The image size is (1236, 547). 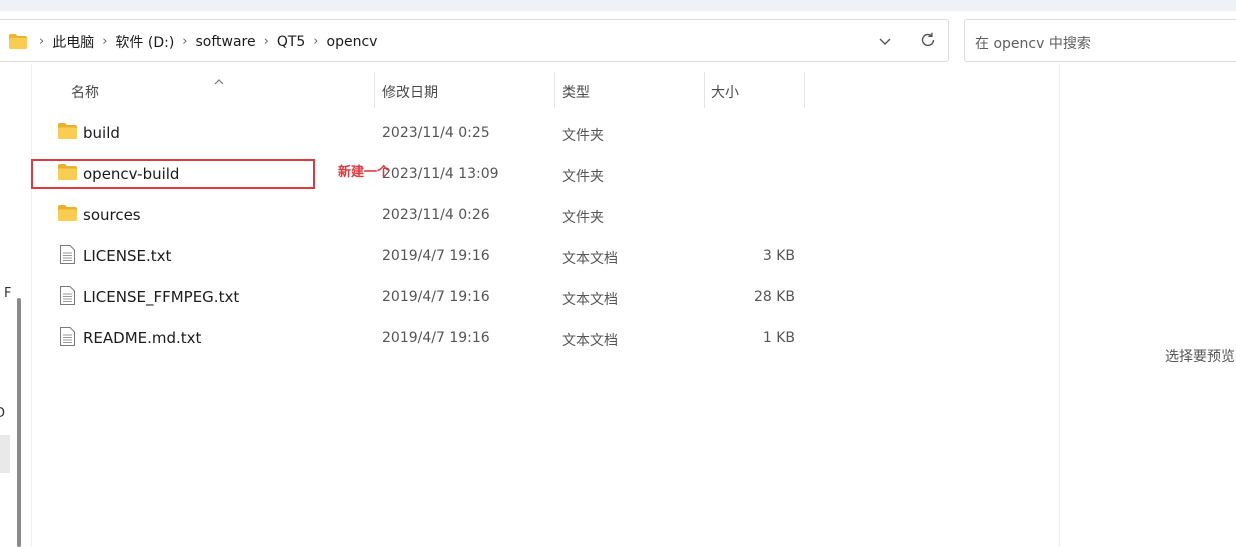 What do you see at coordinates (127, 256) in the screenshot?
I see `file-name: LICENSE.txt` at bounding box center [127, 256].